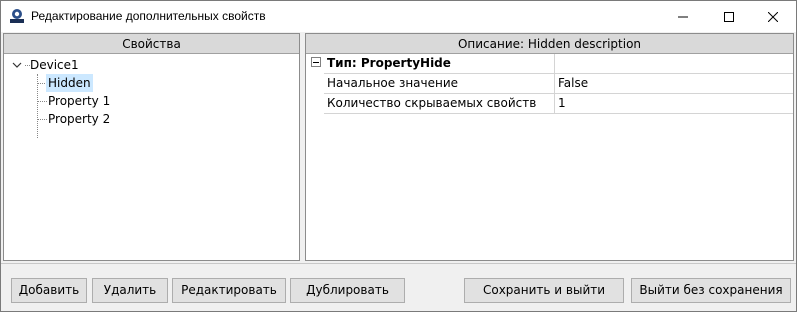 The width and height of the screenshot is (797, 312). Describe the element at coordinates (54, 65) in the screenshot. I see `tree-node-device1: Device1` at that location.